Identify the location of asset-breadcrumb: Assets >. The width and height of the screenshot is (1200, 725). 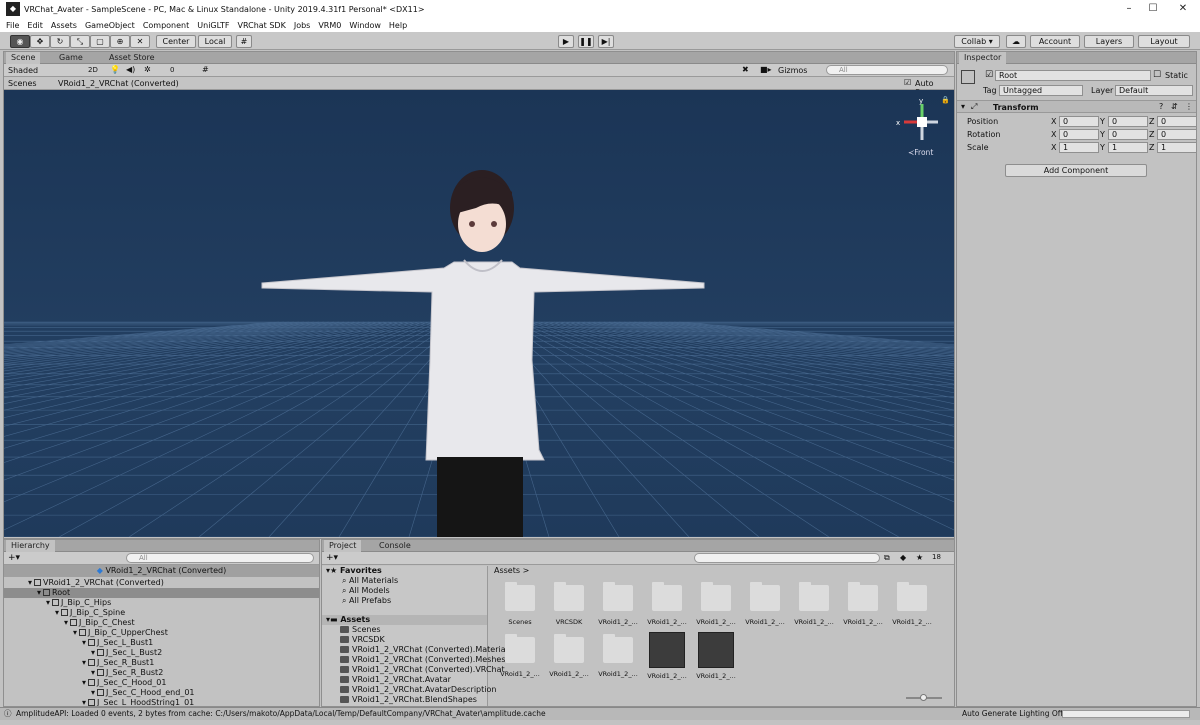
(511, 570).